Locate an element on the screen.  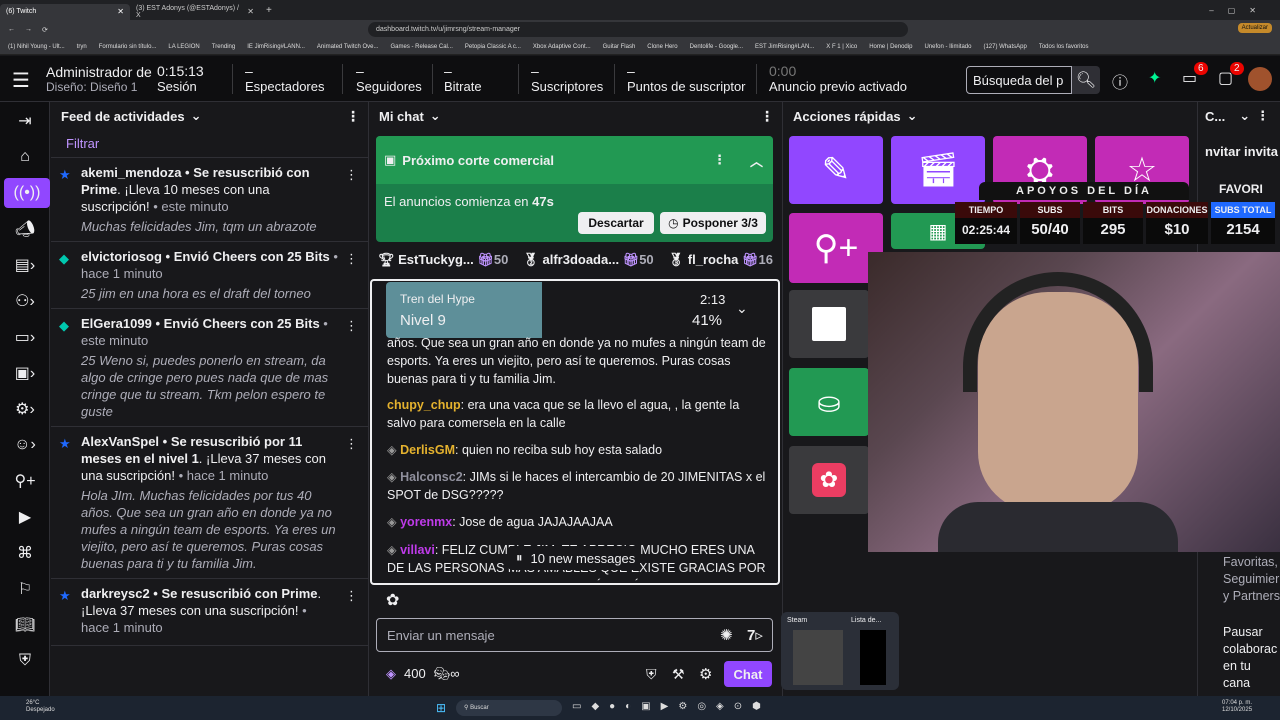
weather-widget: 26°C Despejado is located at coordinates (40, 707).